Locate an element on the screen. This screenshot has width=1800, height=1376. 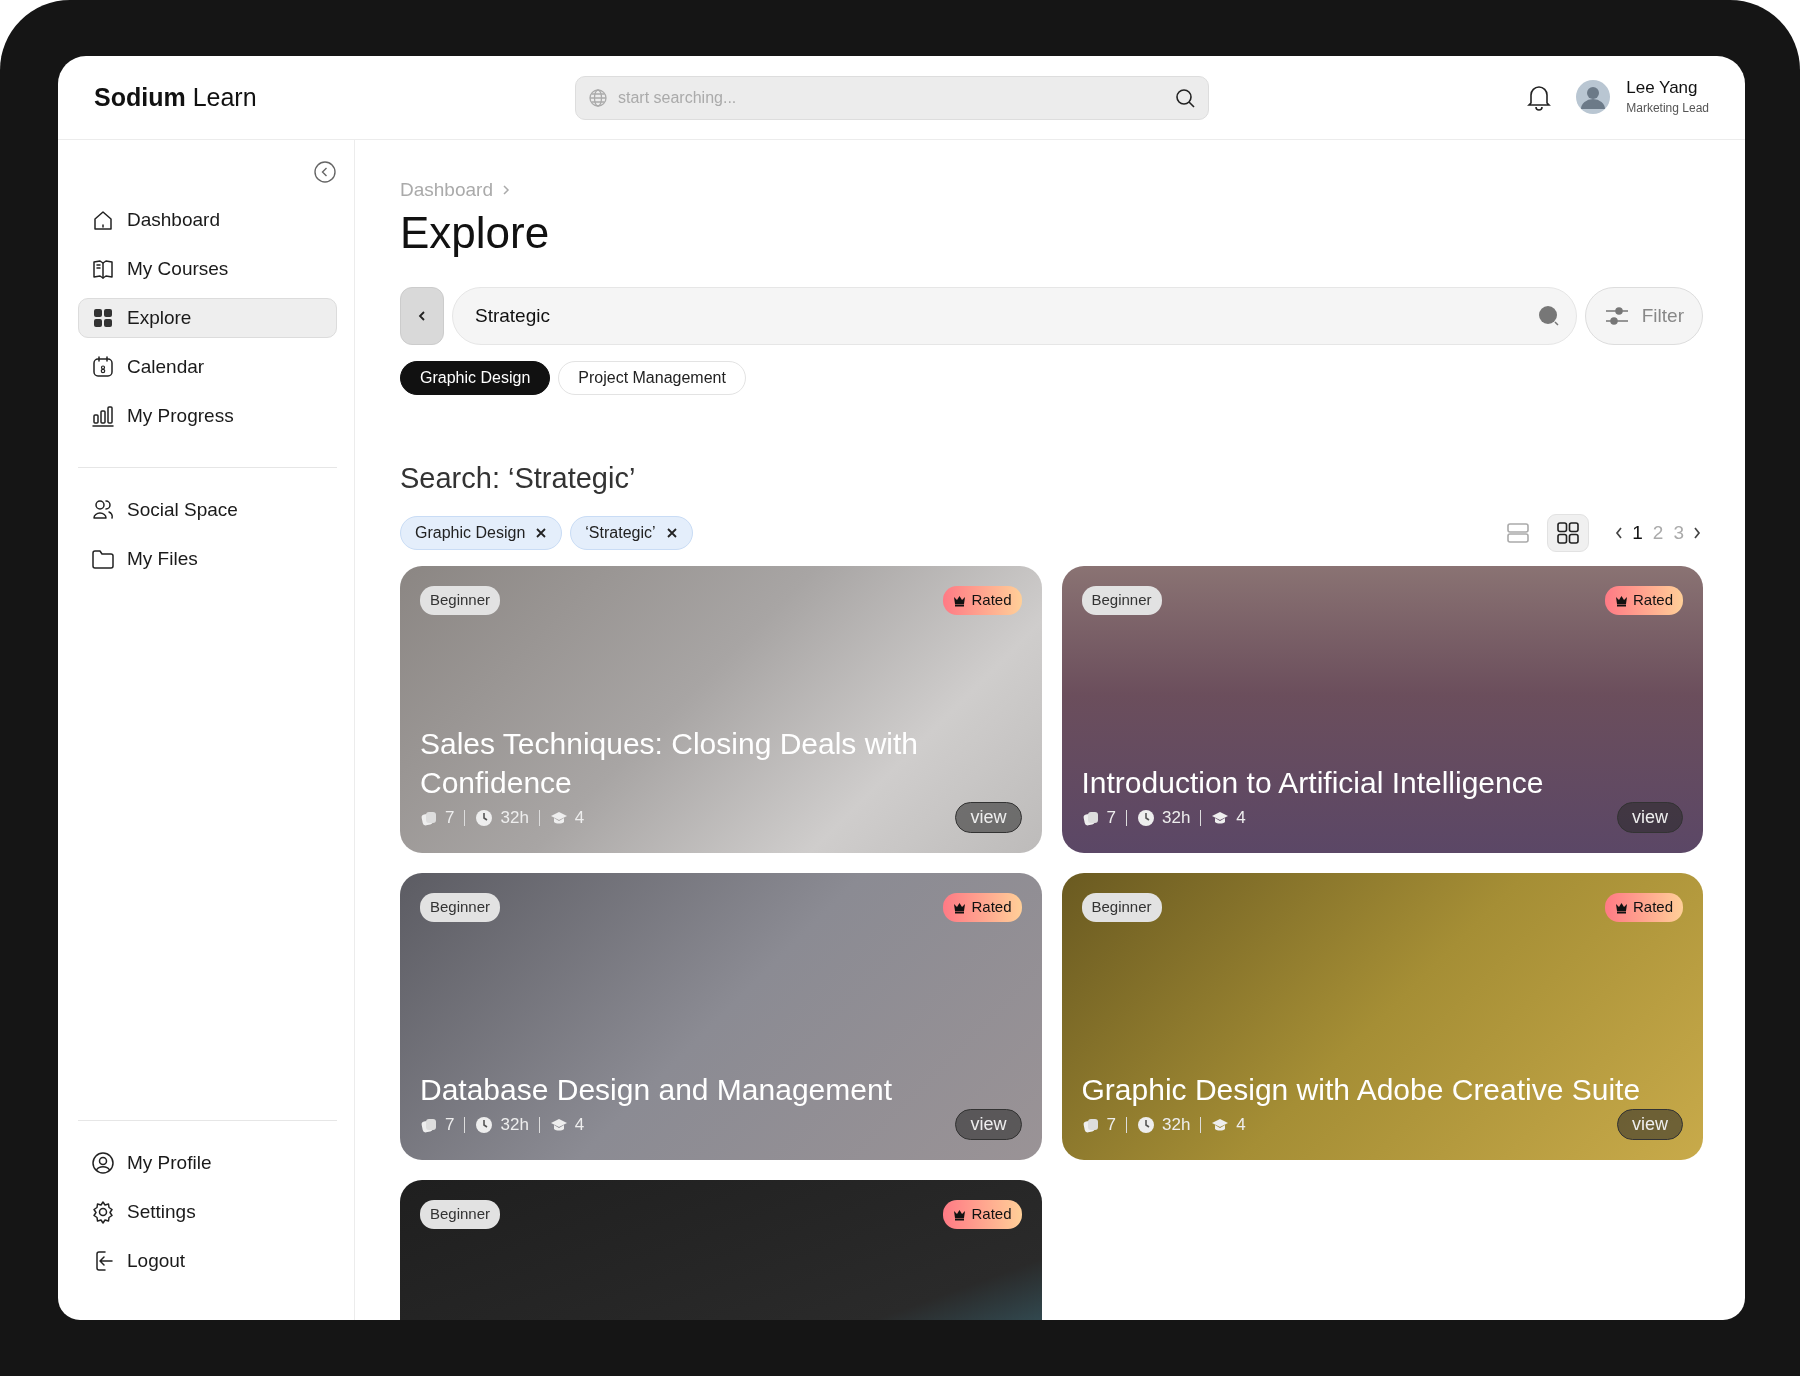
category-chip: Graphic Design is located at coordinates (475, 377).